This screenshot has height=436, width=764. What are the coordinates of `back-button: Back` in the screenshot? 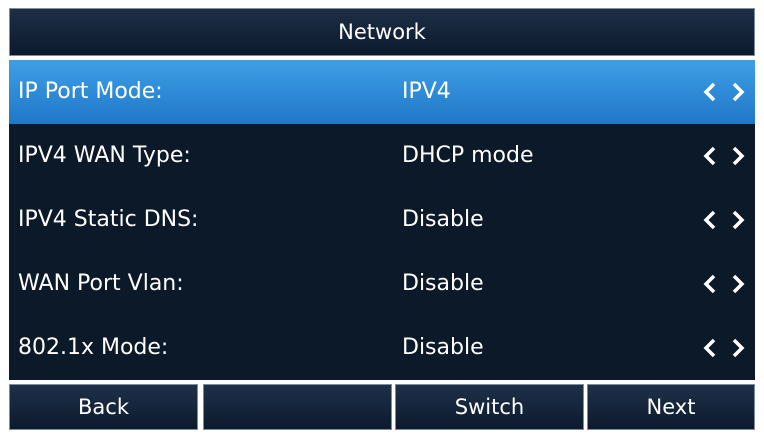 It's located at (103, 407).